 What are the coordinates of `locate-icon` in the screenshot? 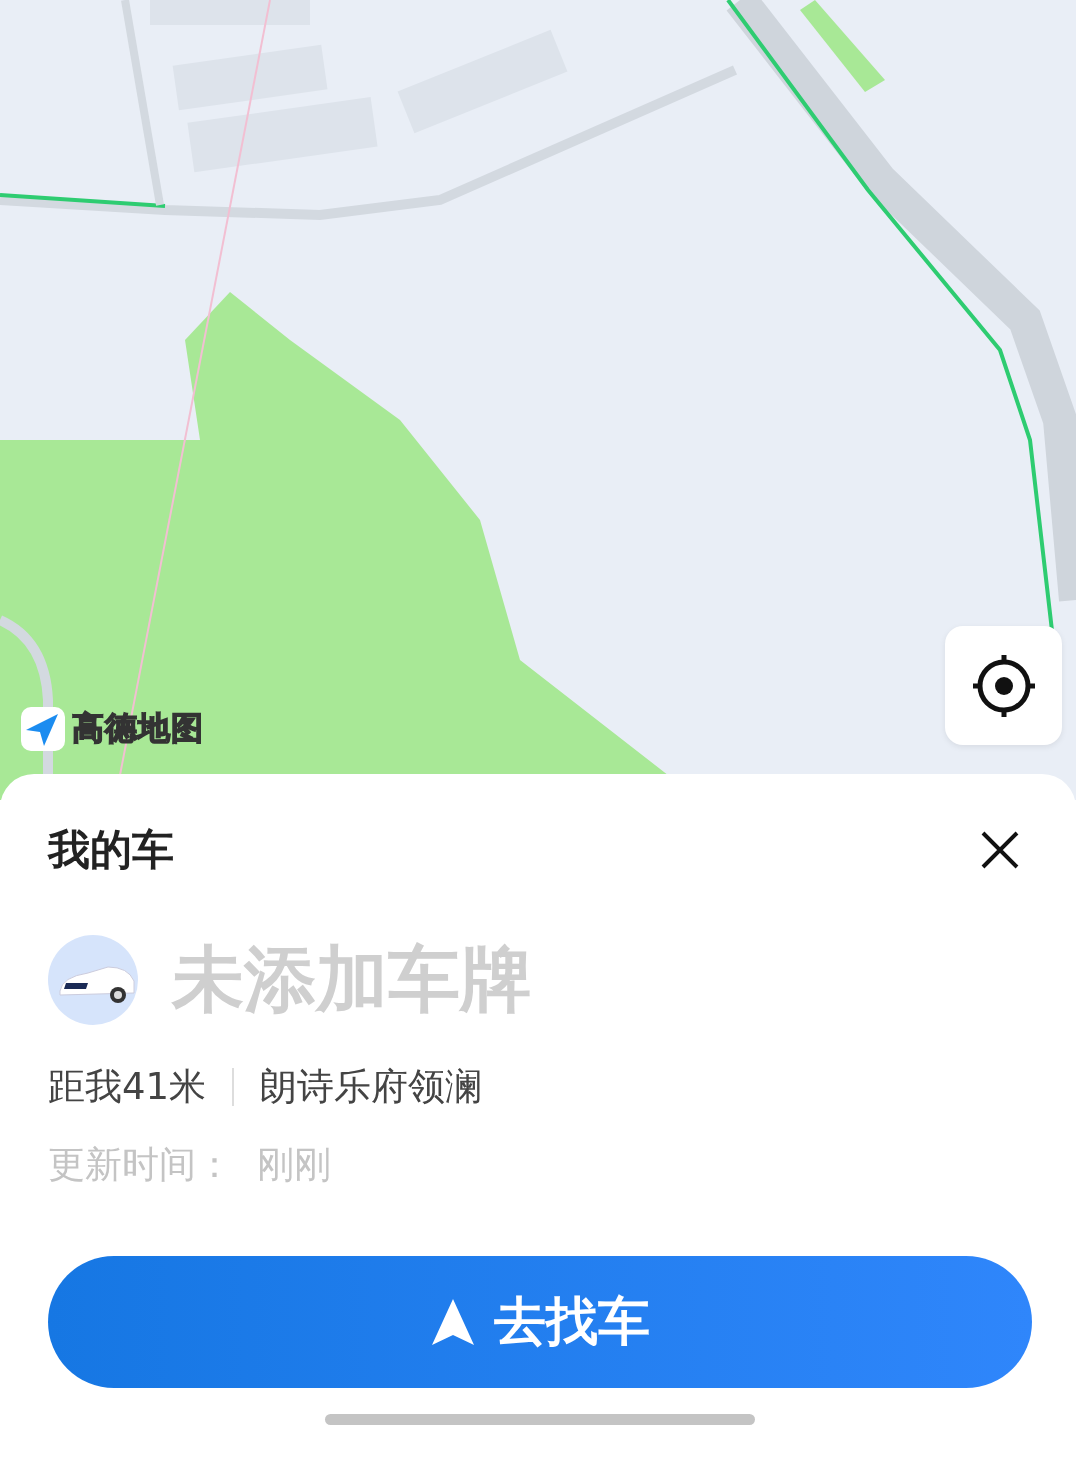 It's located at (1003, 685).